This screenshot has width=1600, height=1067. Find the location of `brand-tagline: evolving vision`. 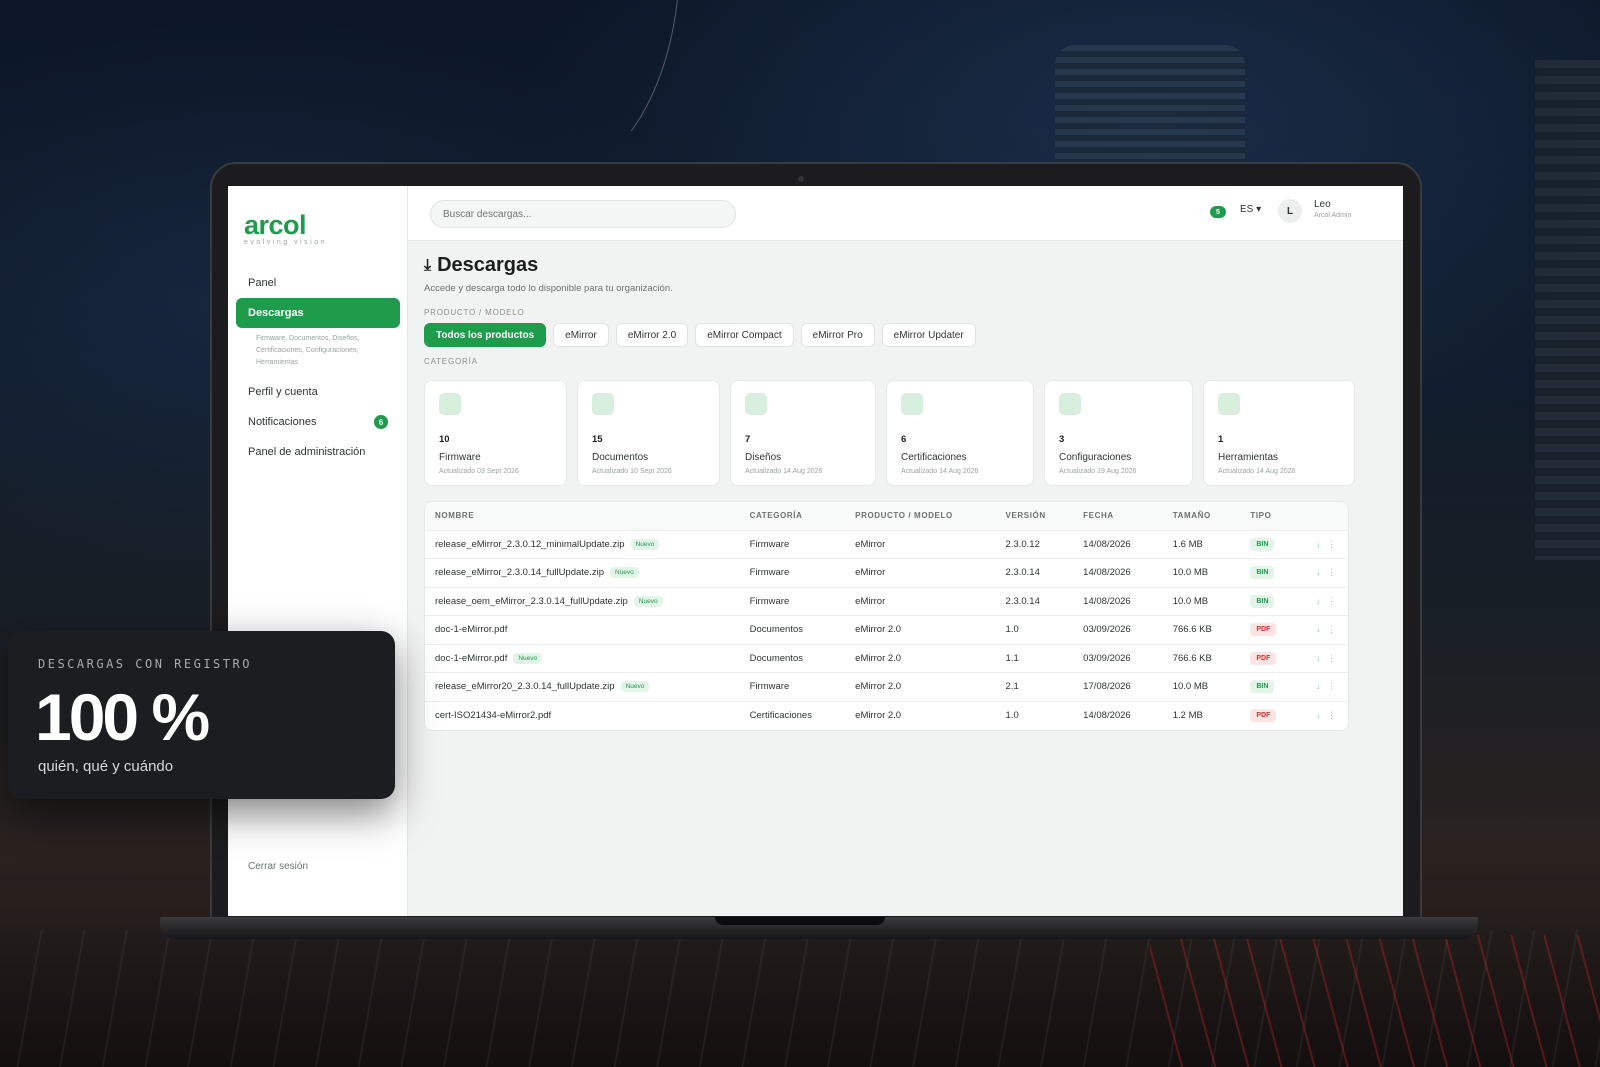

brand-tagline: evolving vision is located at coordinates (286, 242).